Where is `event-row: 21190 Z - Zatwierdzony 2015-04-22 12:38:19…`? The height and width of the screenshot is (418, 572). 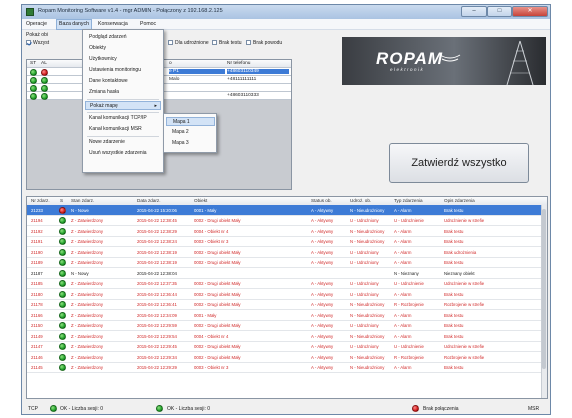 event-row: 21190 Z - Zatwierdzony 2015-04-22 12:38:19… is located at coordinates (284, 252).